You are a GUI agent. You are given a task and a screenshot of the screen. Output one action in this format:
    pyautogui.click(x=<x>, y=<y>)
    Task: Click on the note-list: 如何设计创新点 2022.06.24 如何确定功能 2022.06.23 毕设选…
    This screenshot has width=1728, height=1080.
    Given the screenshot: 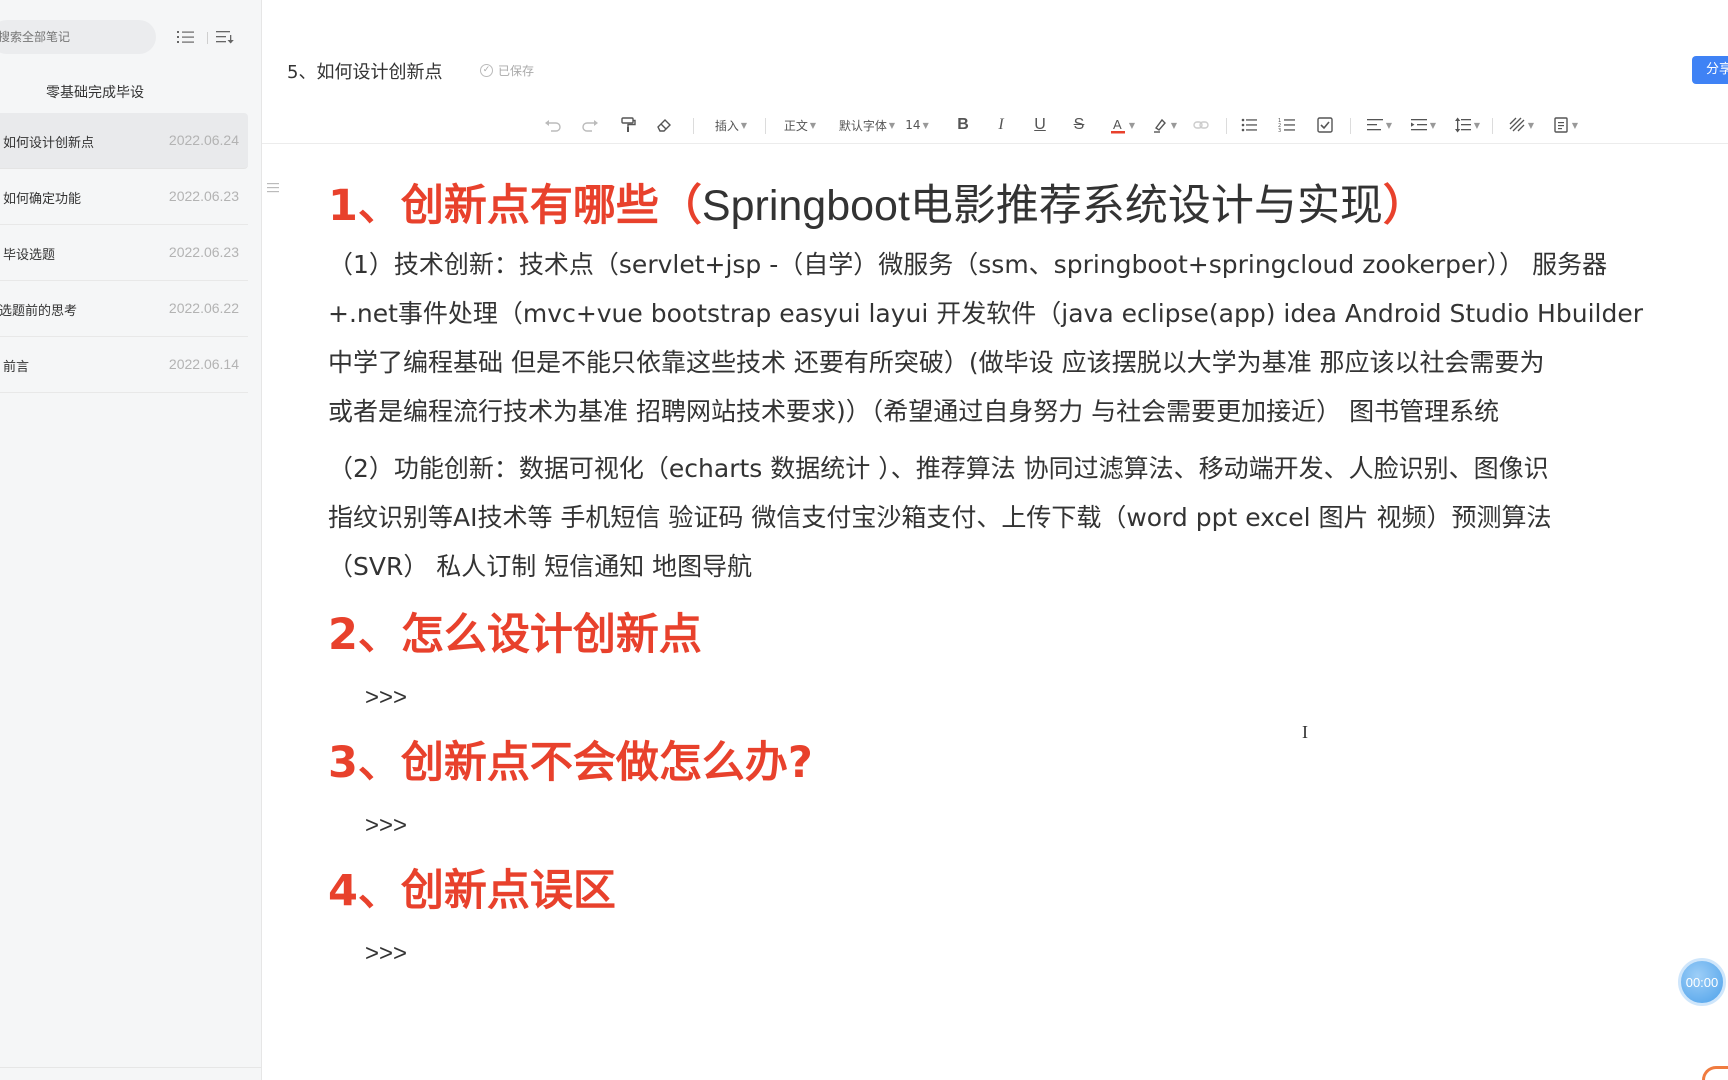 What is the action you would take?
    pyautogui.click(x=124, y=253)
    